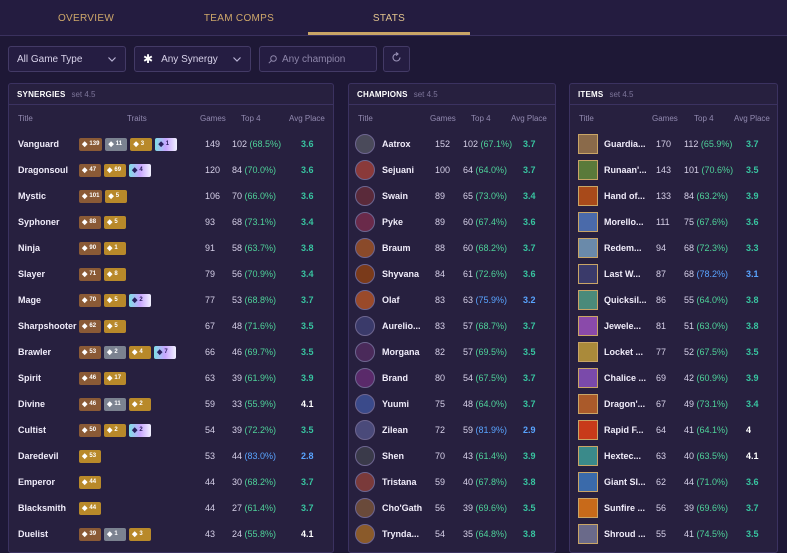 The width and height of the screenshot is (787, 553). Describe the element at coordinates (210, 534) in the screenshot. I see `games-value: 43` at that location.